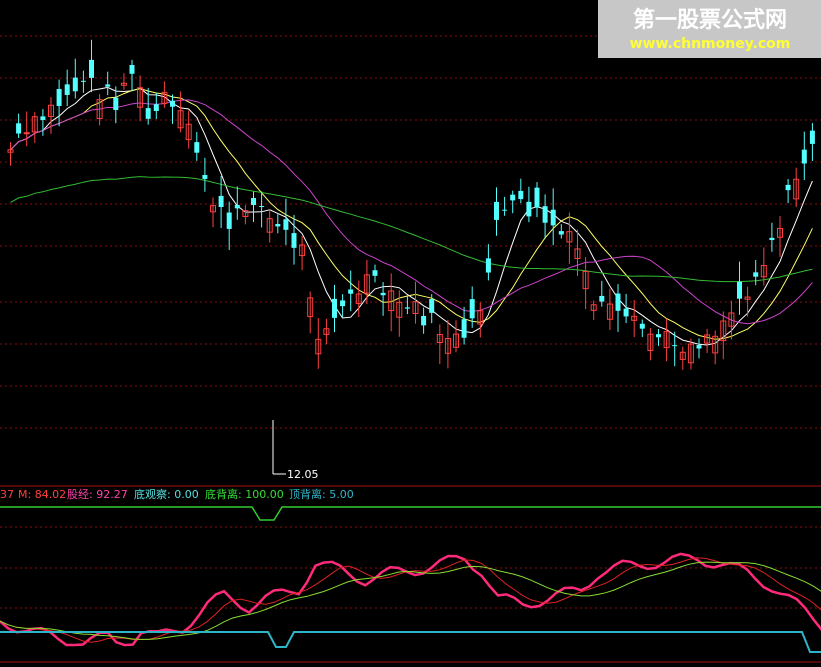 This screenshot has height=667, width=821. What do you see at coordinates (410, 642) in the screenshot?
I see `bottom-divergence-line` at bounding box center [410, 642].